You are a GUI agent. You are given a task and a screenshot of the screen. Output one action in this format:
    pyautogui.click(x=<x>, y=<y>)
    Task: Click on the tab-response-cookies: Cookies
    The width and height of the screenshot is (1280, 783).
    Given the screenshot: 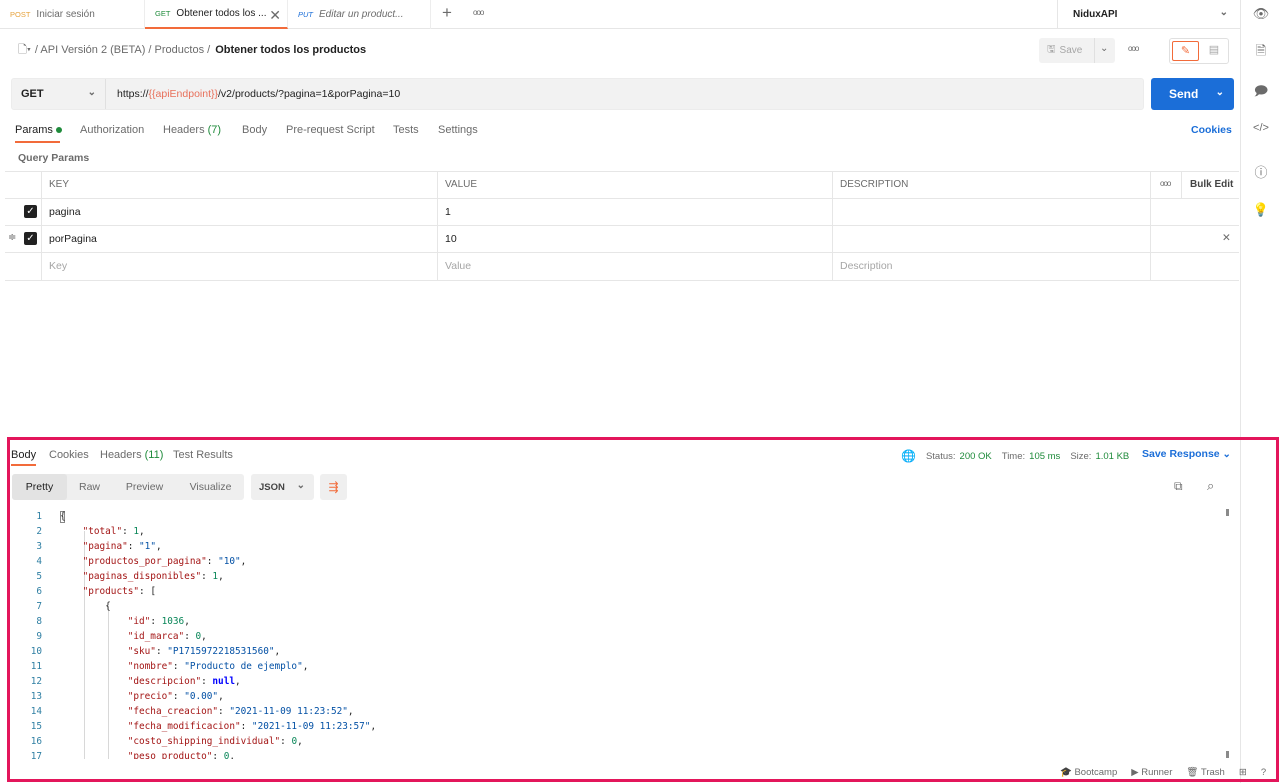 What is the action you would take?
    pyautogui.click(x=69, y=455)
    